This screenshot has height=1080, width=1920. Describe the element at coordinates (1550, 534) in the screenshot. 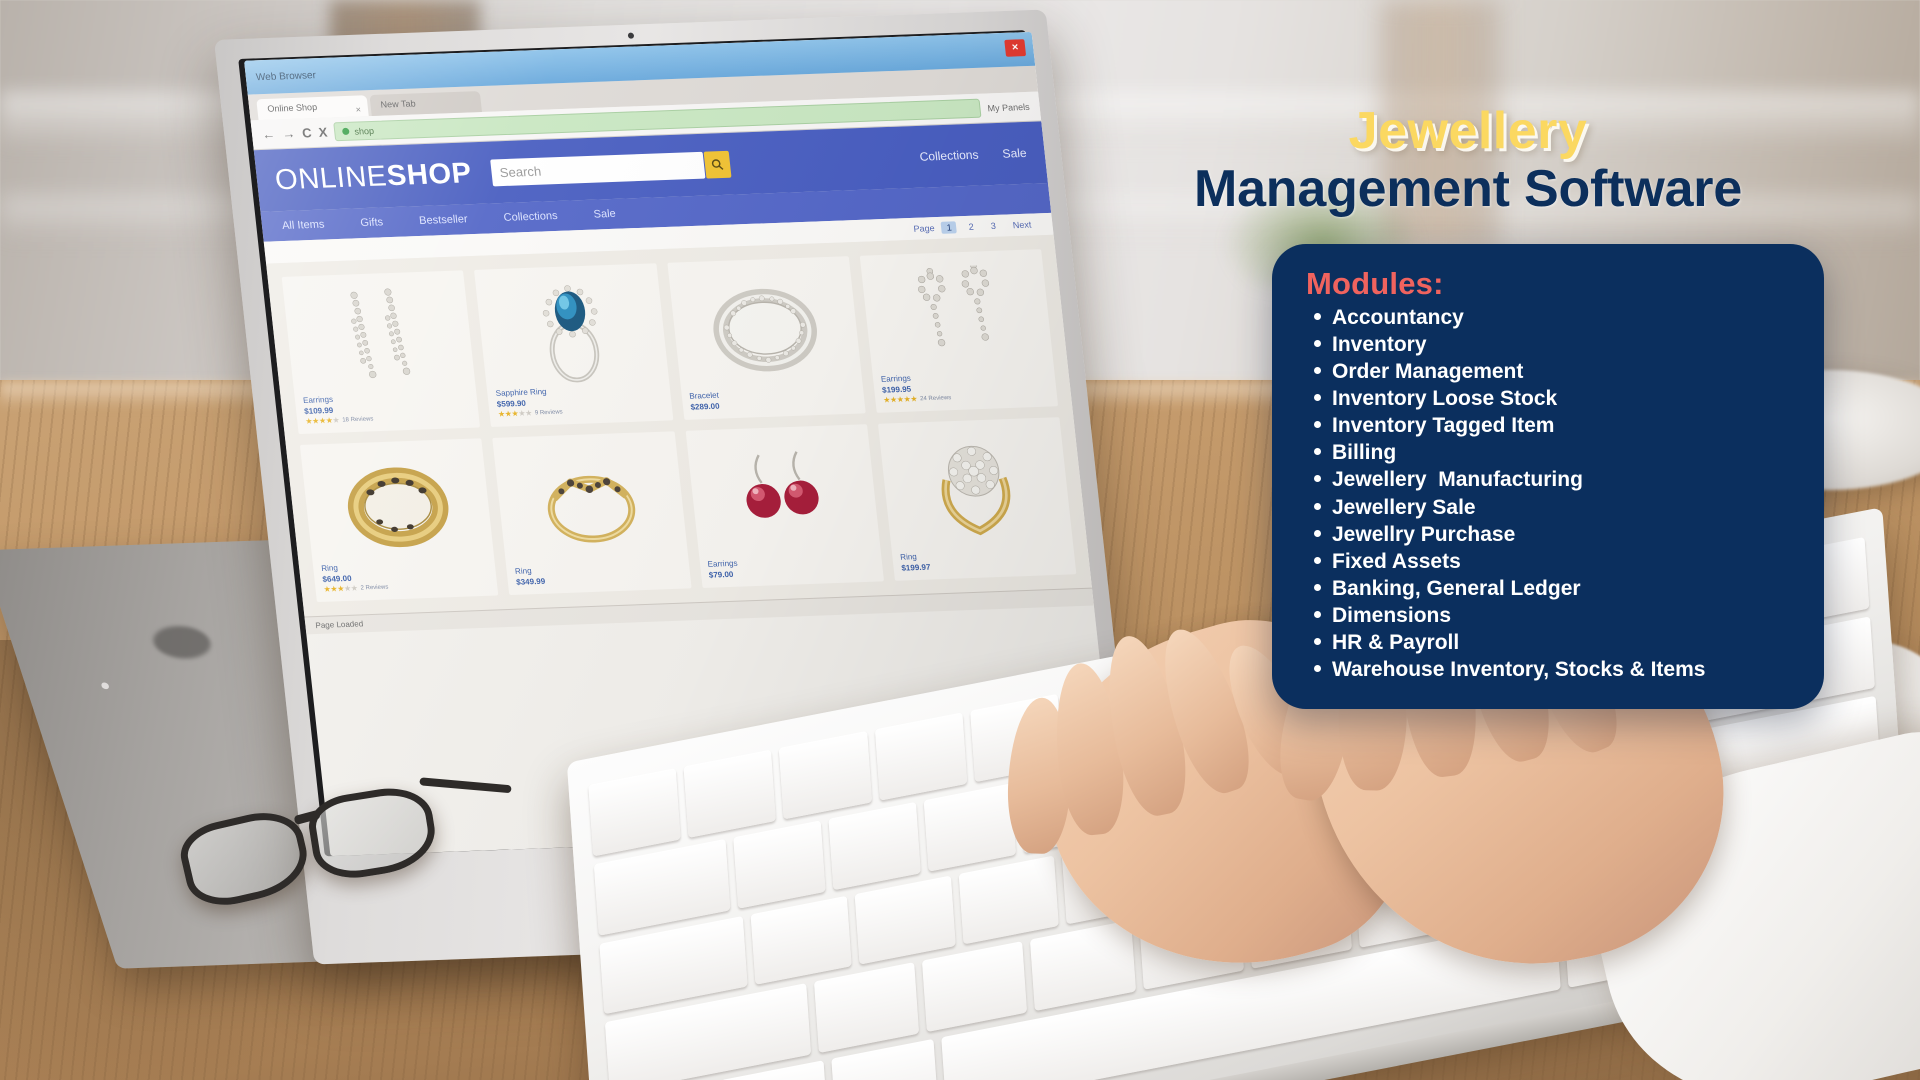

I see `list-item: Jewellry Purchase` at that location.